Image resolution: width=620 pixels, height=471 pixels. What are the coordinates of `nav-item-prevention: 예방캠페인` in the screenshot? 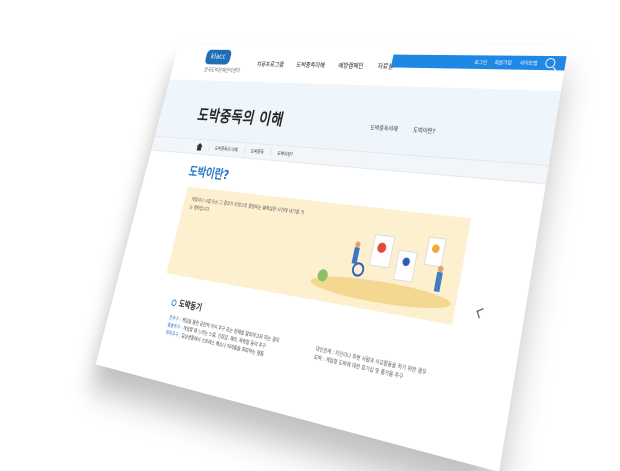 It's located at (350, 65).